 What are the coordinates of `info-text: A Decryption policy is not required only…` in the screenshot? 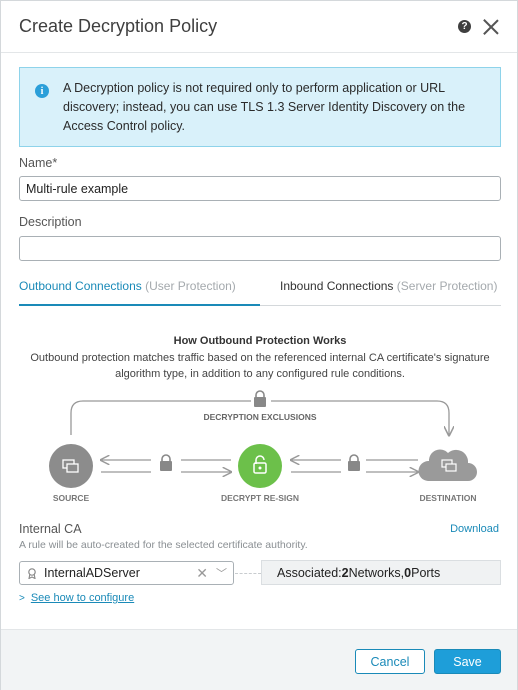 It's located at (264, 107).